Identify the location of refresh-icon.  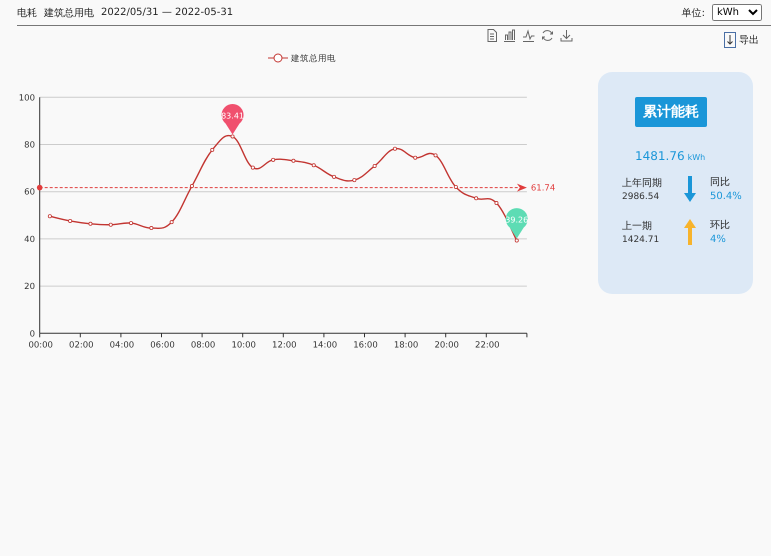
(547, 35).